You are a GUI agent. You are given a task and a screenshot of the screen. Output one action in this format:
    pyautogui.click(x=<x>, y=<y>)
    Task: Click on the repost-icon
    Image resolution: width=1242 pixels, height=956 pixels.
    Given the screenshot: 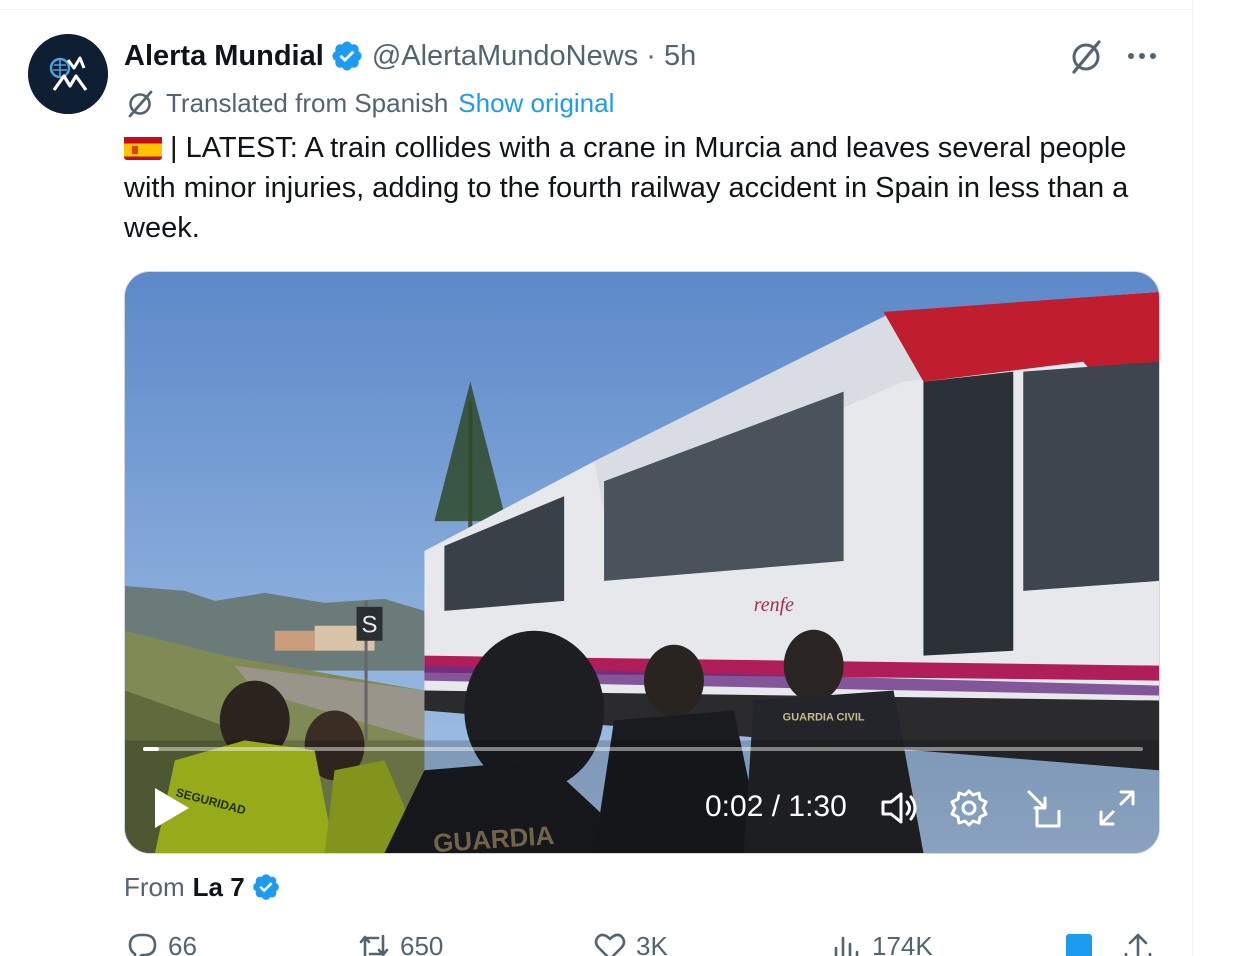 What is the action you would take?
    pyautogui.click(x=374, y=945)
    